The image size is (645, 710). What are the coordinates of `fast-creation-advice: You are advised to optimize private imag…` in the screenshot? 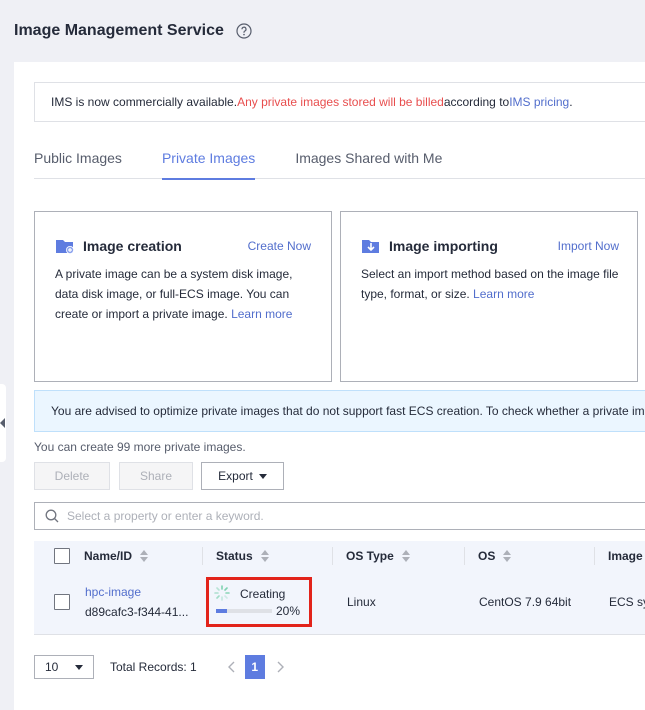 It's located at (339, 411).